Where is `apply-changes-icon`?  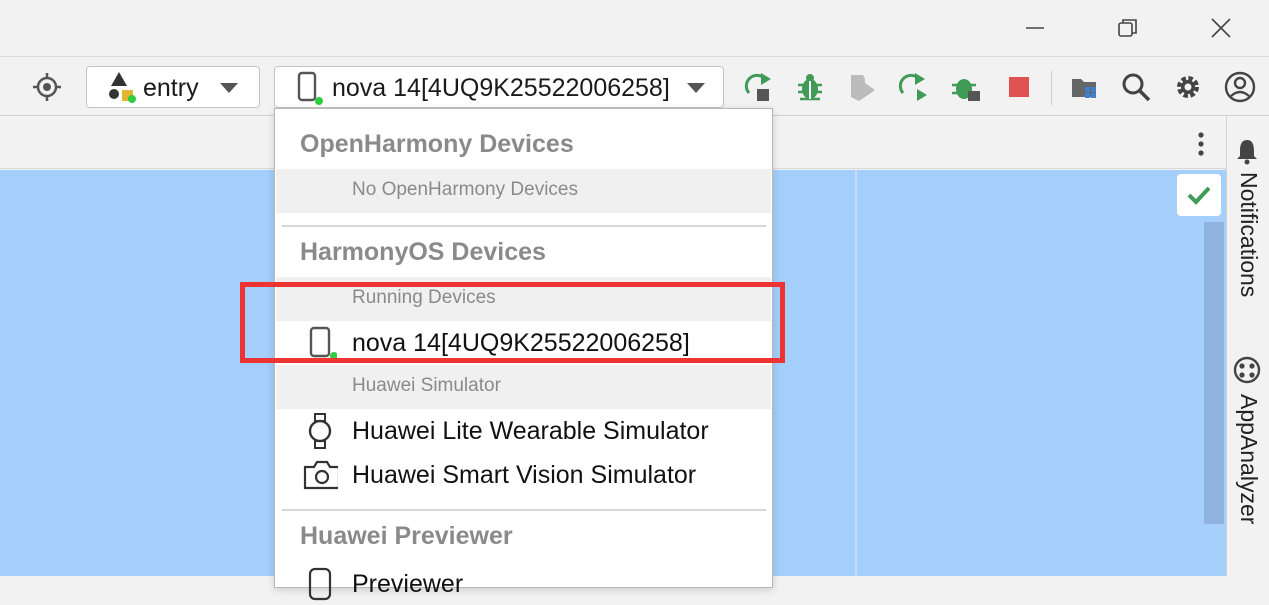
apply-changes-icon is located at coordinates (912, 87).